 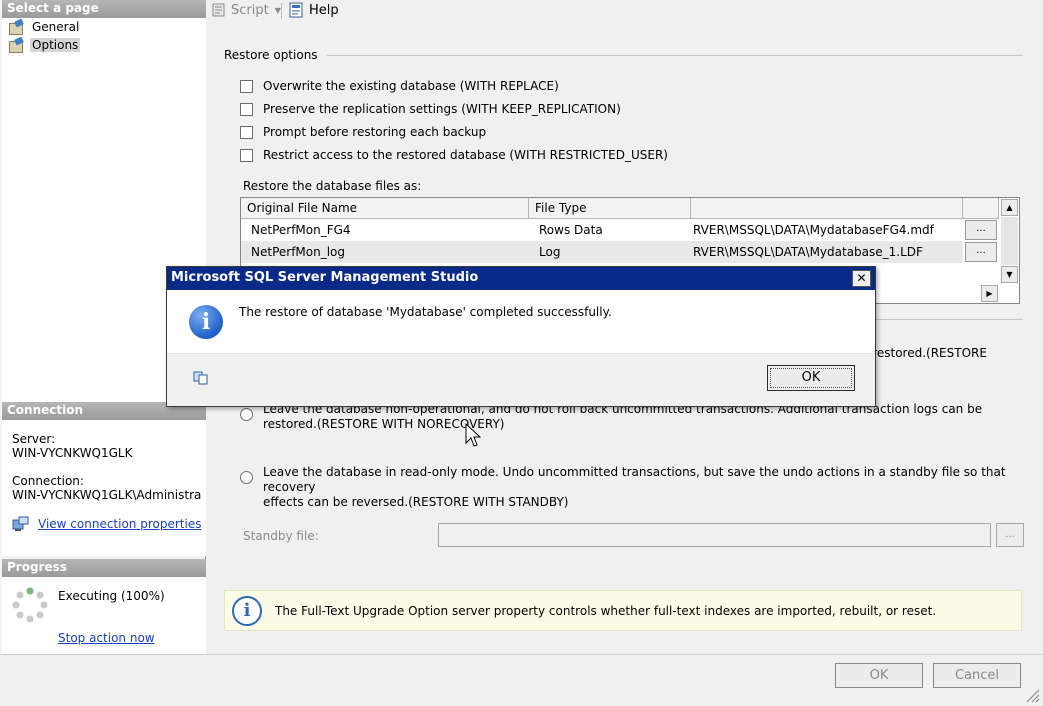 What do you see at coordinates (827, 252) in the screenshot?
I see `table-cell-restore-as: RVER\MSSQL\DATA\Mydatabase_1.LDF` at bounding box center [827, 252].